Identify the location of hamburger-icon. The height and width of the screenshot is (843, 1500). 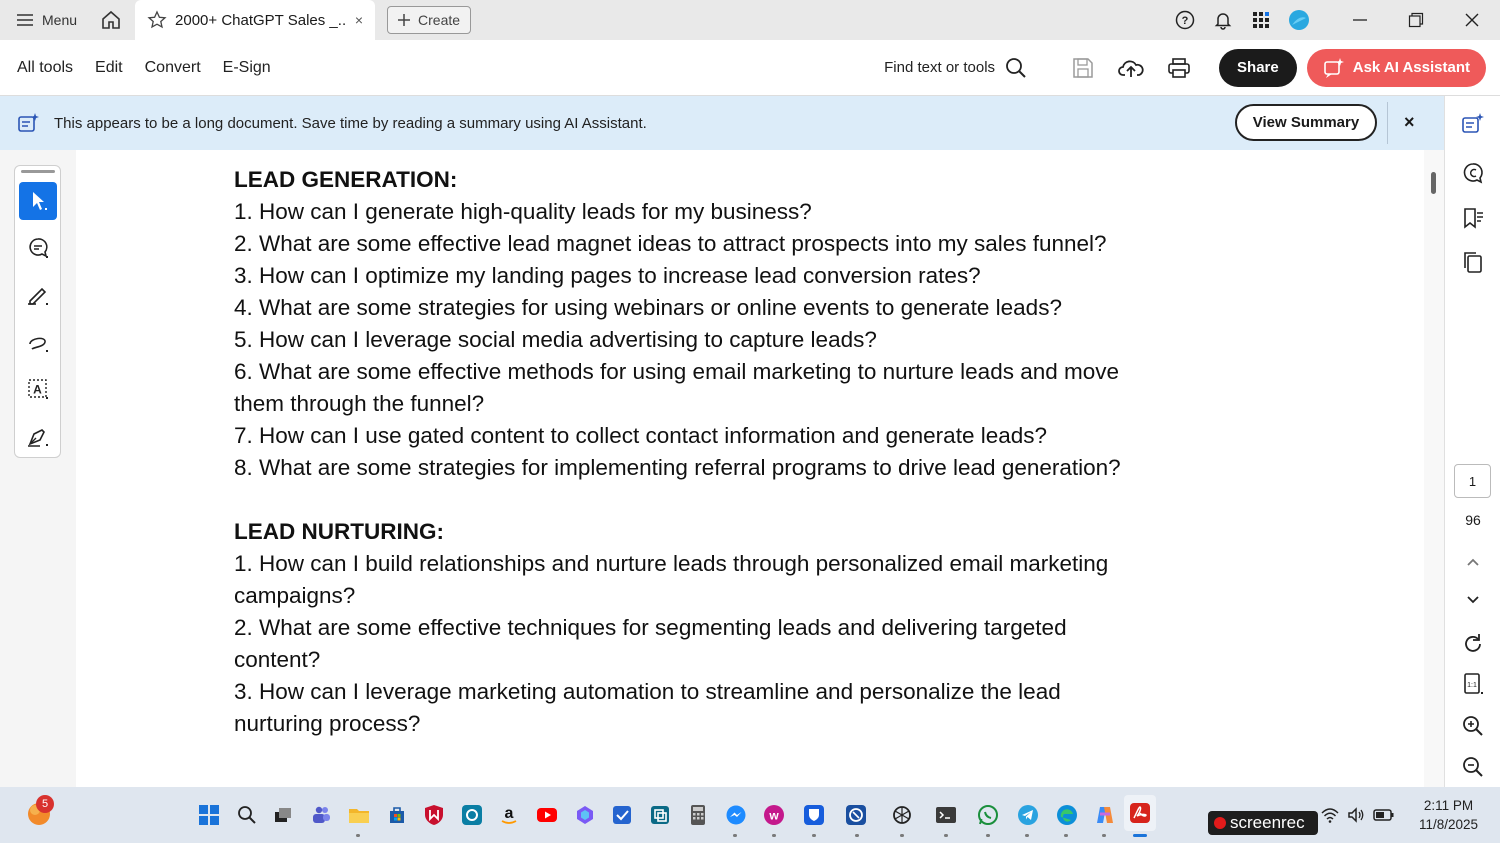
(25, 20).